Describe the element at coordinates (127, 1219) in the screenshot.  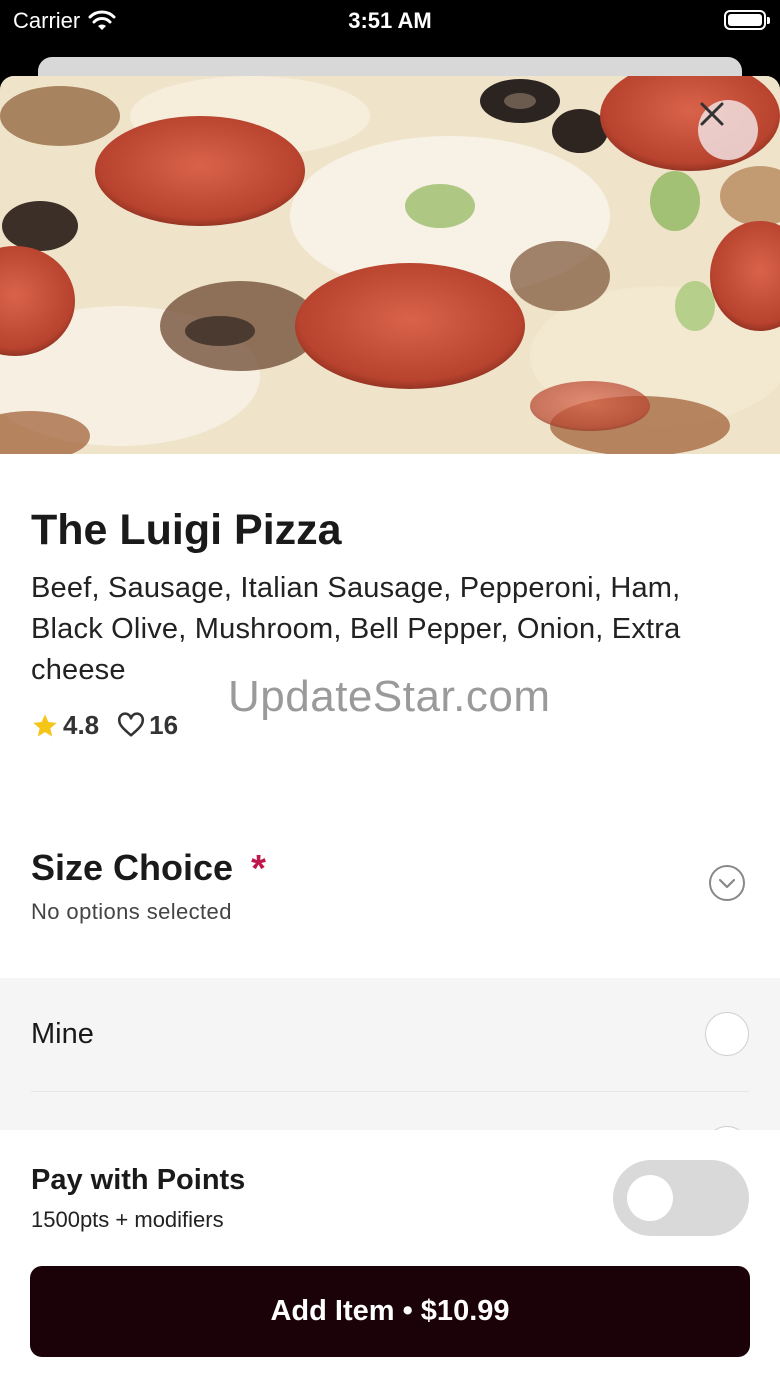
I see `pay-with-points-subtitle: 1500pts + modifiers` at that location.